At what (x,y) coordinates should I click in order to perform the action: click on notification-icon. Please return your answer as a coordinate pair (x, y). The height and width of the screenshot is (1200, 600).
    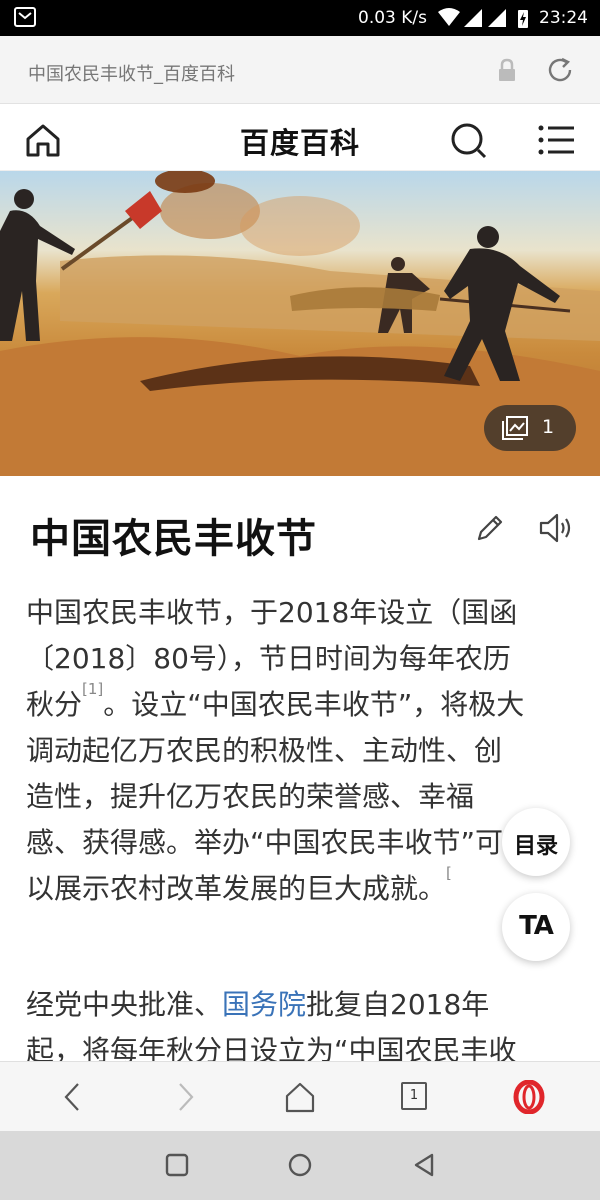
    Looking at the image, I should click on (25, 17).